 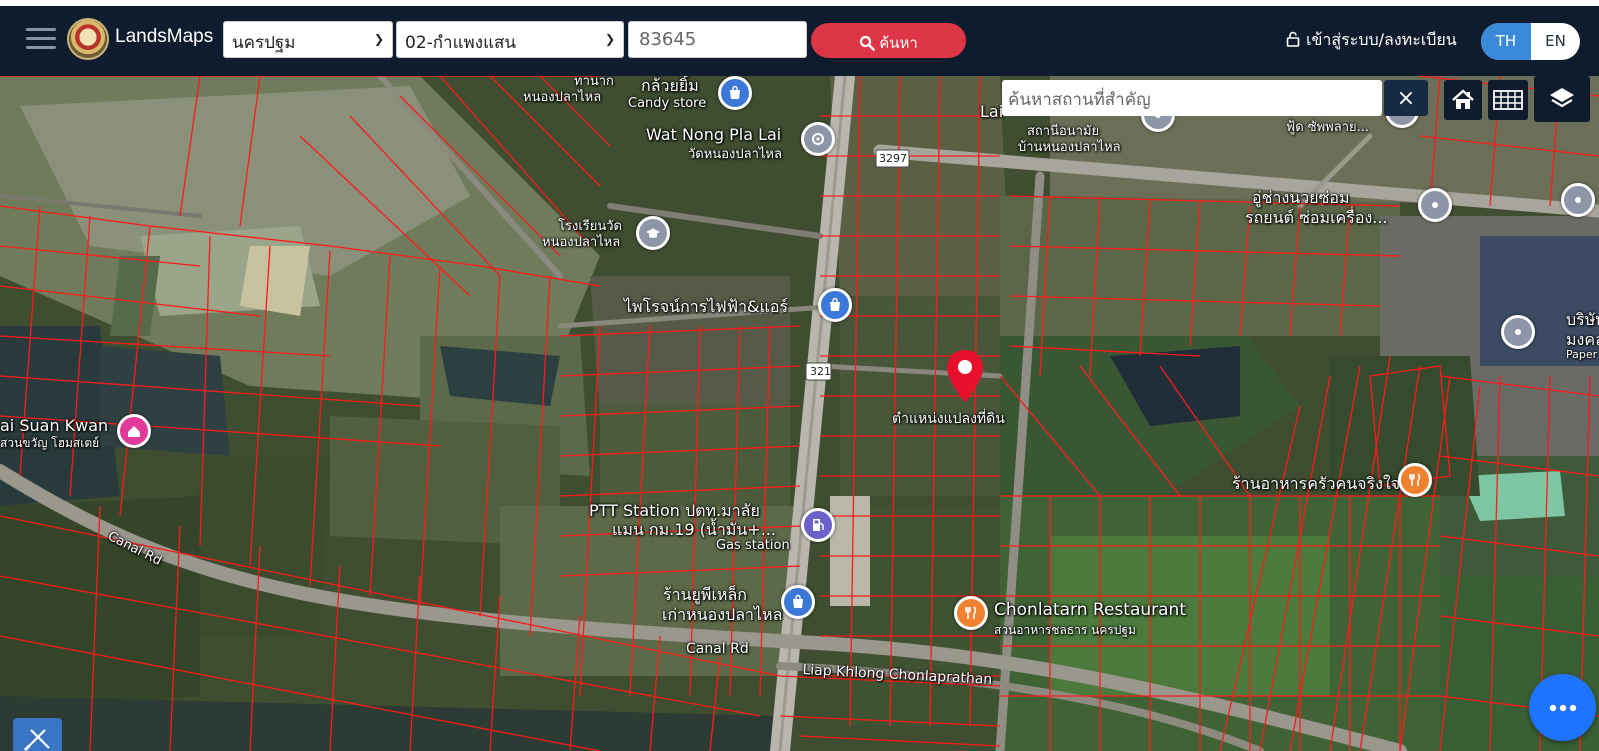 I want to click on parcel-number-input: 83645, so click(x=717, y=39).